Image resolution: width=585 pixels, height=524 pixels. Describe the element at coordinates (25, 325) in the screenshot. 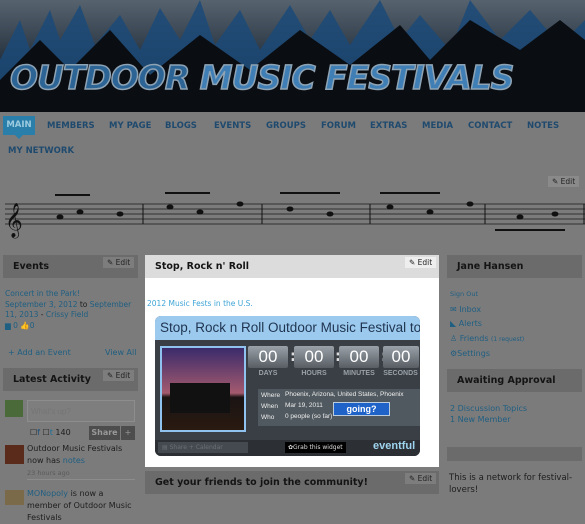

I see `thumbs-up-icon: 👍` at that location.